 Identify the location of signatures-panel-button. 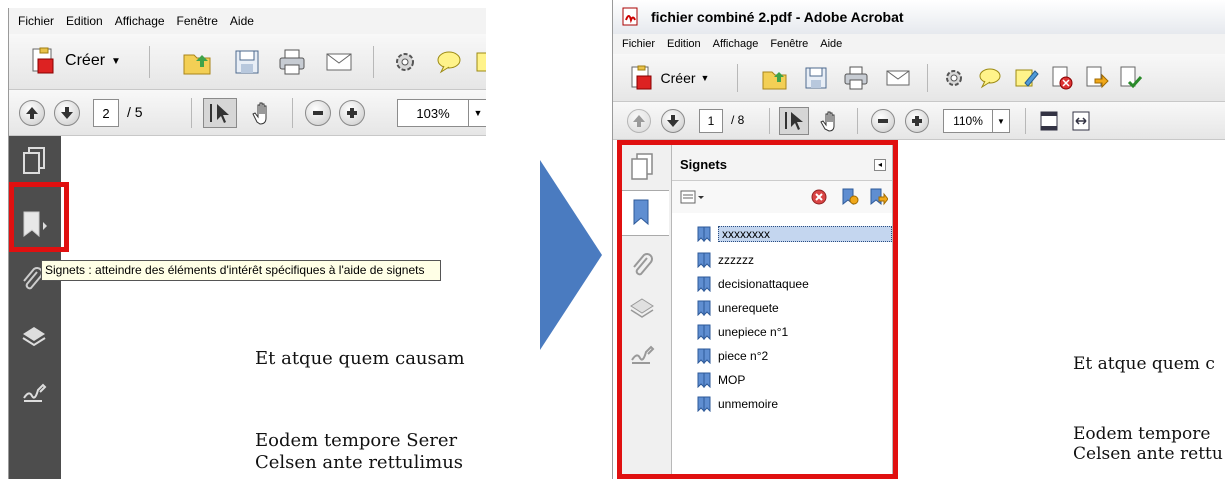
(34, 394).